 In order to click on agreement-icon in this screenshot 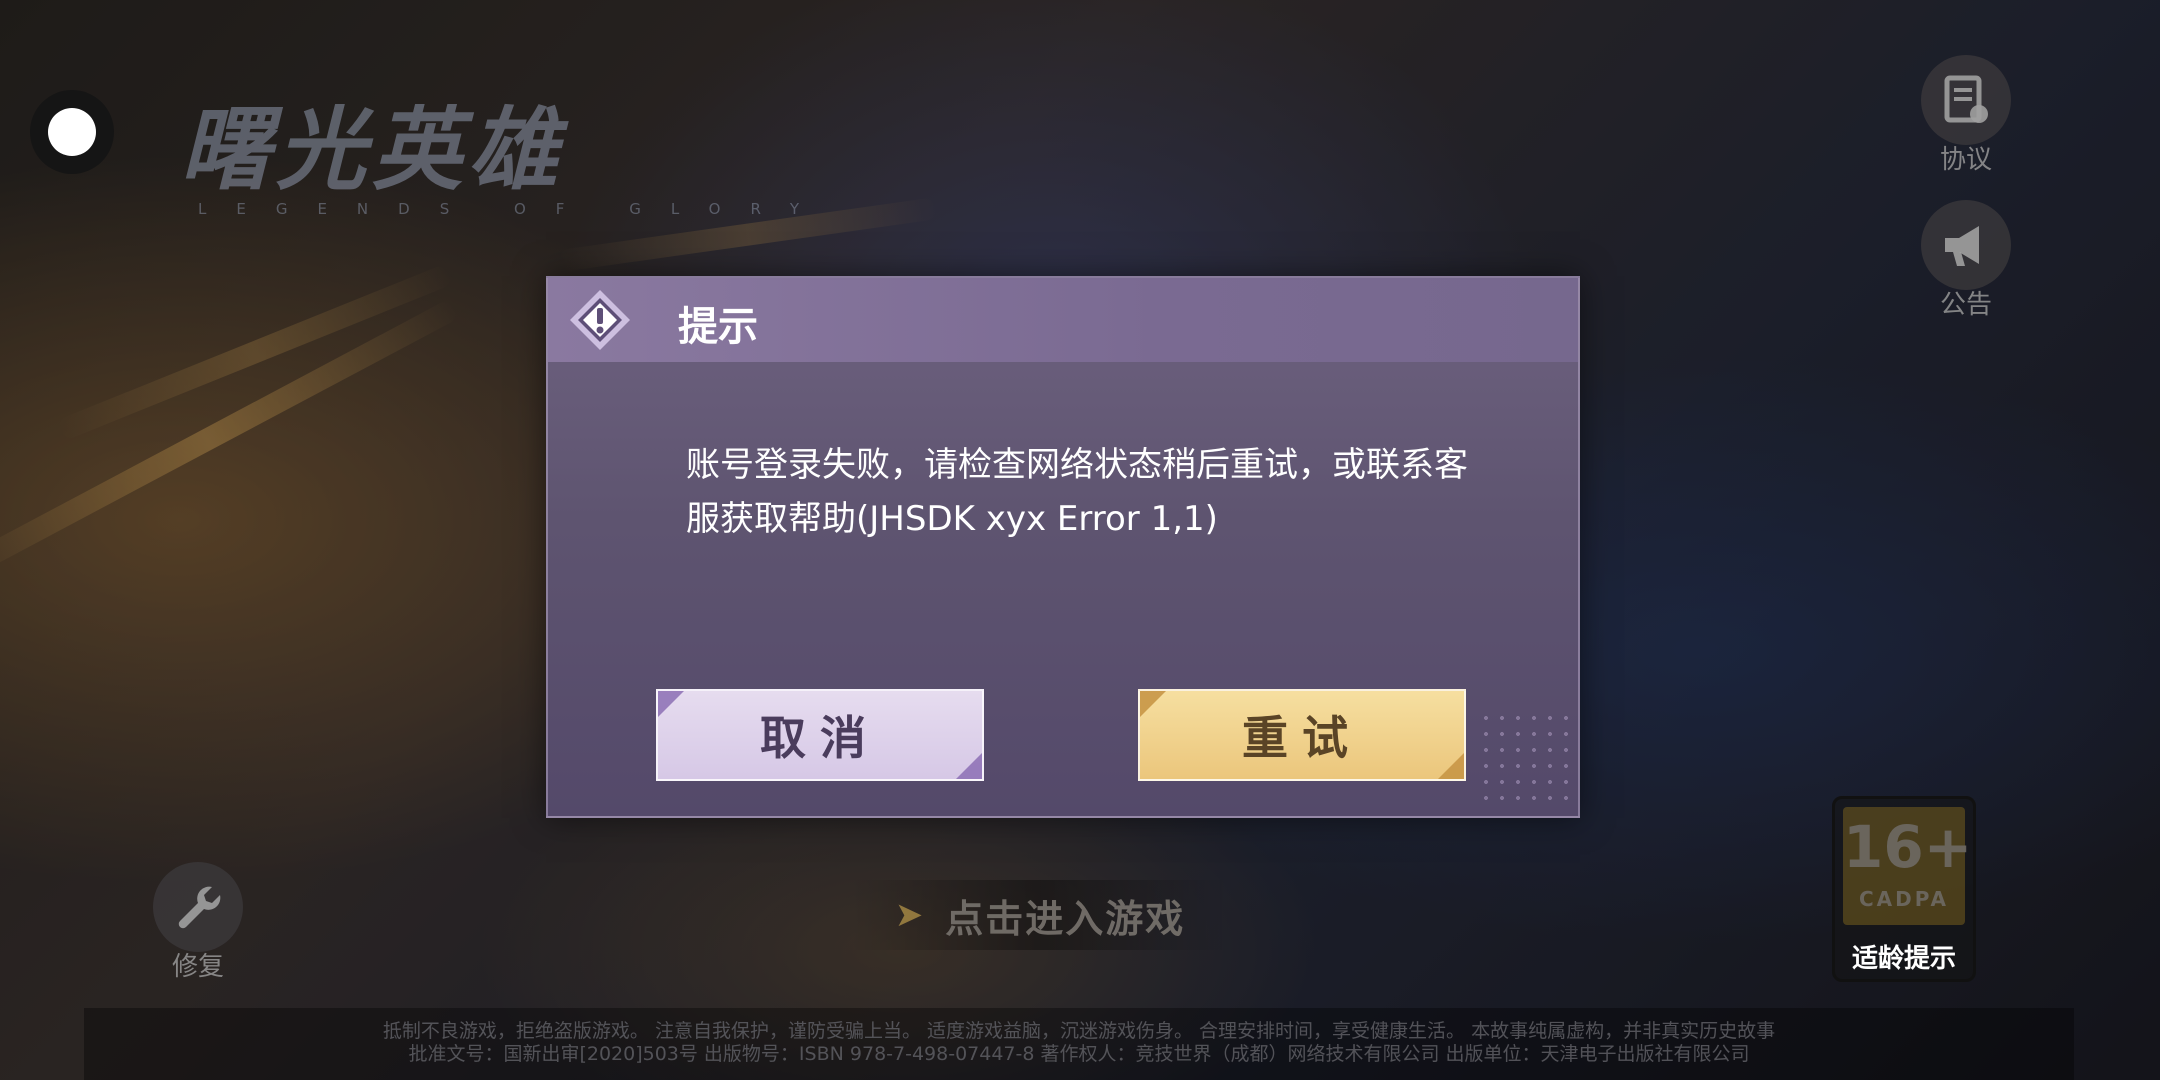, I will do `click(1966, 100)`.